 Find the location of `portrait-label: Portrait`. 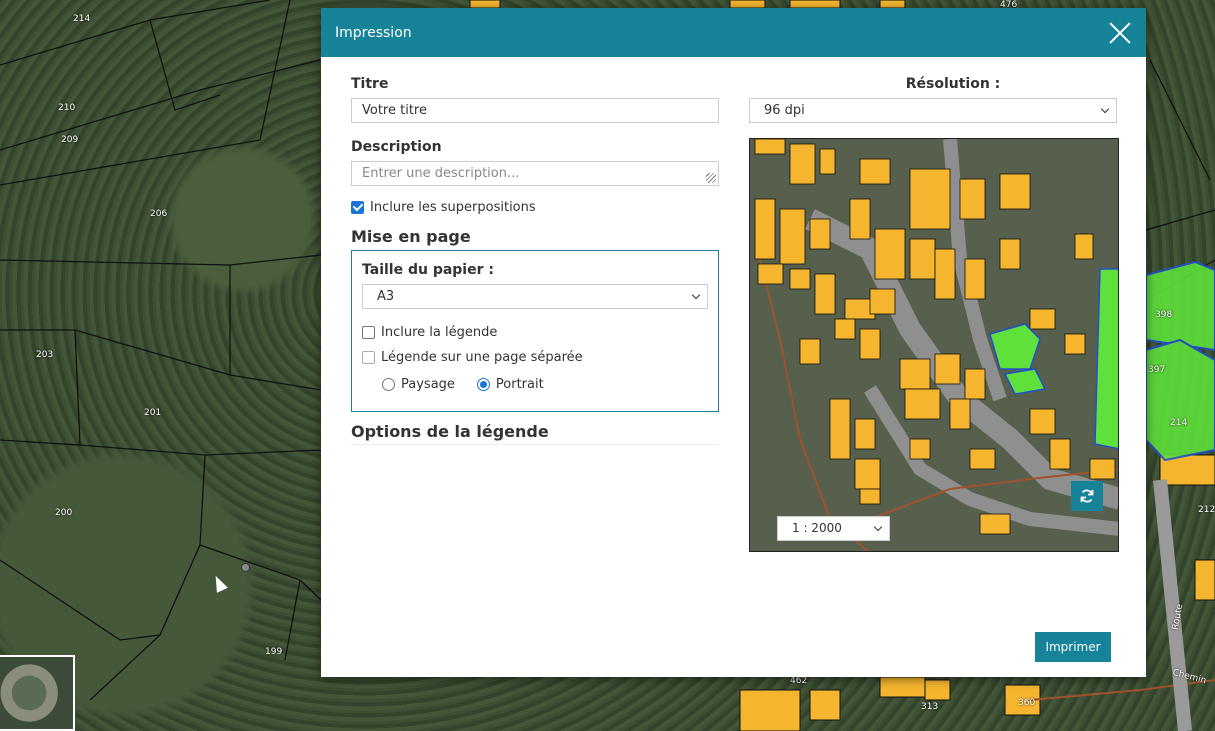

portrait-label: Portrait is located at coordinates (520, 384).